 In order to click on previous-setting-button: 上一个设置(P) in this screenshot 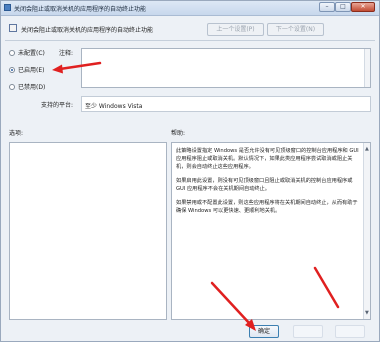, I will do `click(235, 29)`.